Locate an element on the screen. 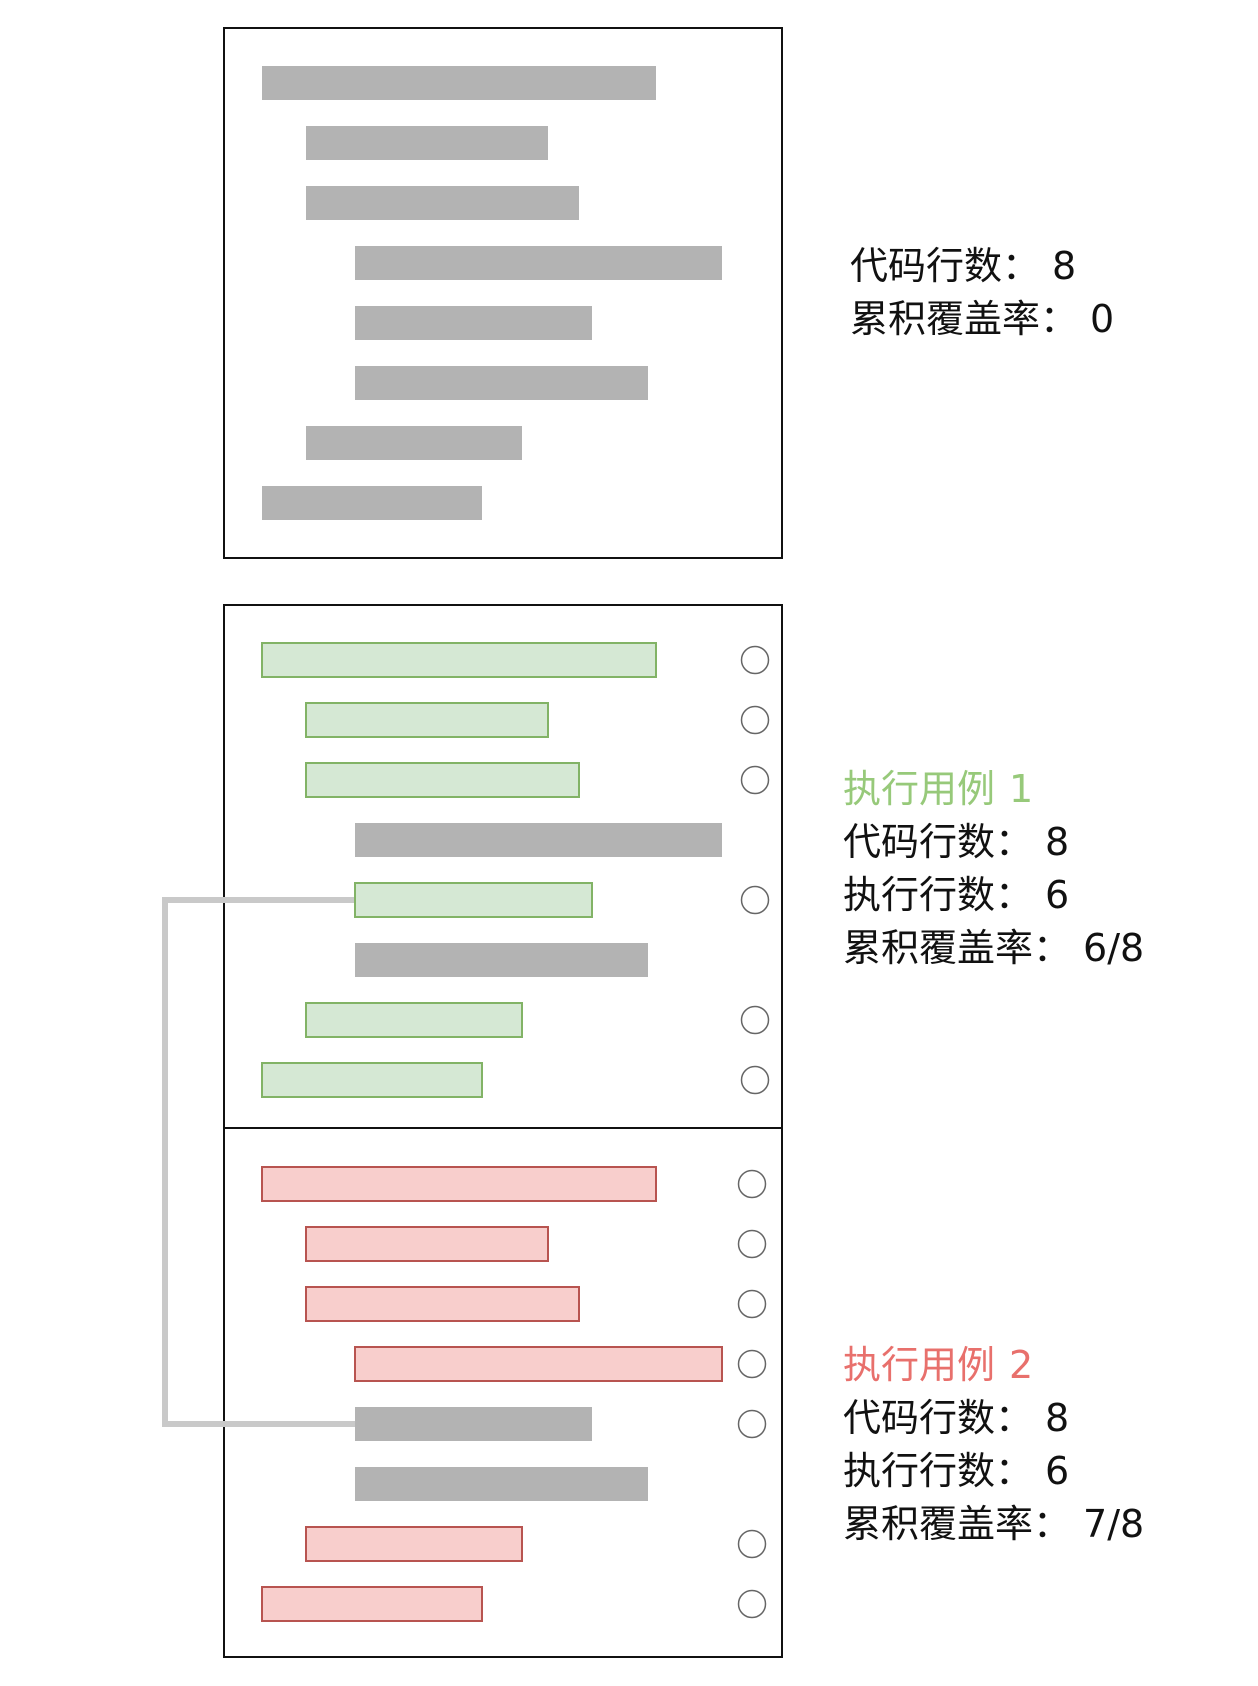  case1-cumulative-coverage: 累积覆盖率： 6/8 is located at coordinates (994, 948).